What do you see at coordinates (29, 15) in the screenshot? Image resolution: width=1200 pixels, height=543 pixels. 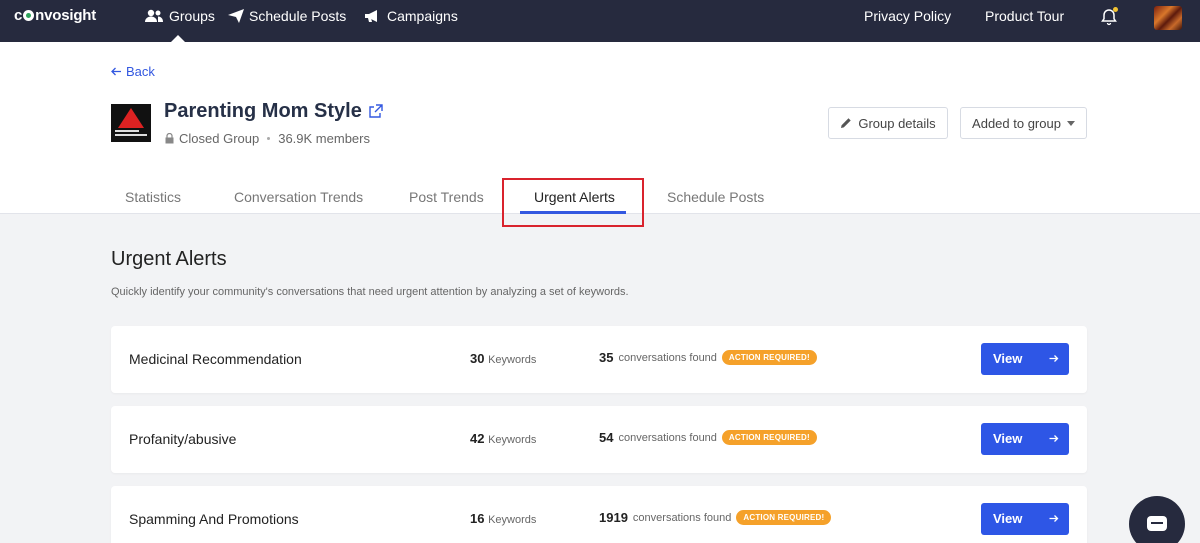 I see `logo-o-icon` at bounding box center [29, 15].